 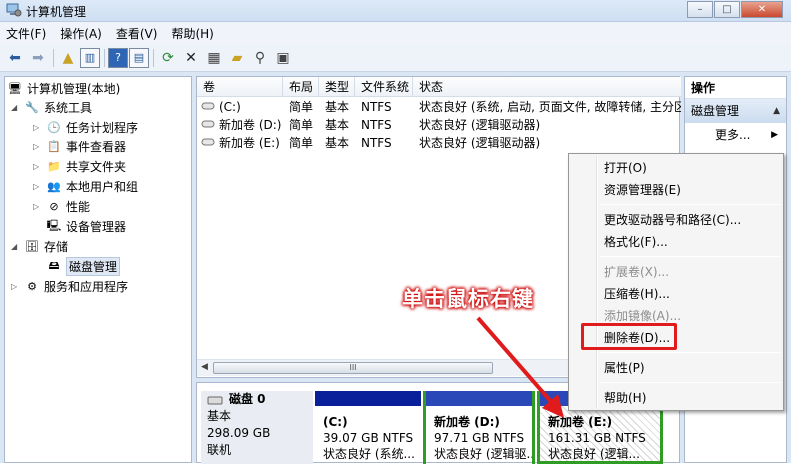 What do you see at coordinates (237, 58) in the screenshot?
I see `open-folder-icon: ▰` at bounding box center [237, 58].